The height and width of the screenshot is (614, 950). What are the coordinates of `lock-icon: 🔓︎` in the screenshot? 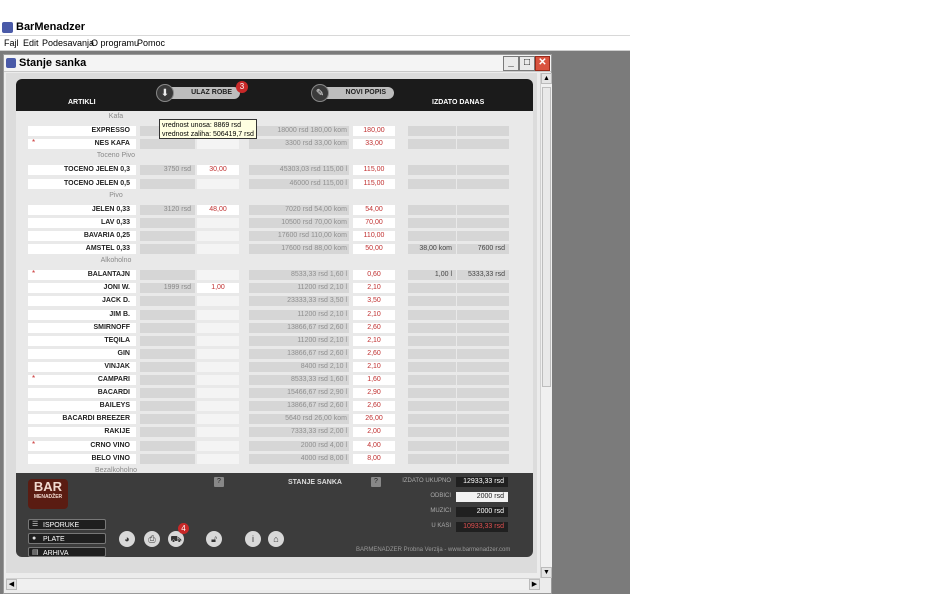 It's located at (214, 539).